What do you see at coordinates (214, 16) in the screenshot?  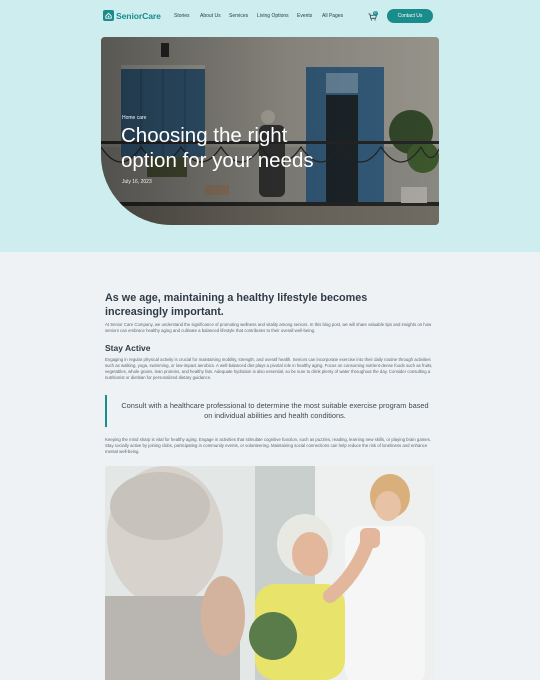 I see `nav-item-about-us: About Us` at bounding box center [214, 16].